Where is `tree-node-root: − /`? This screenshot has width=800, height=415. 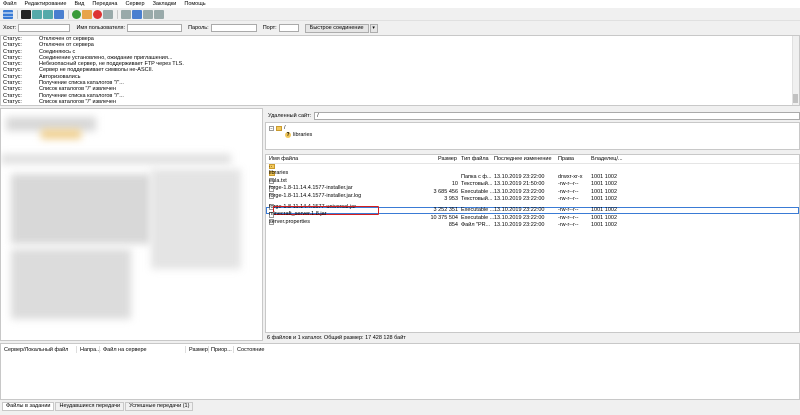
tree-node-root: − / is located at coordinates (277, 128).